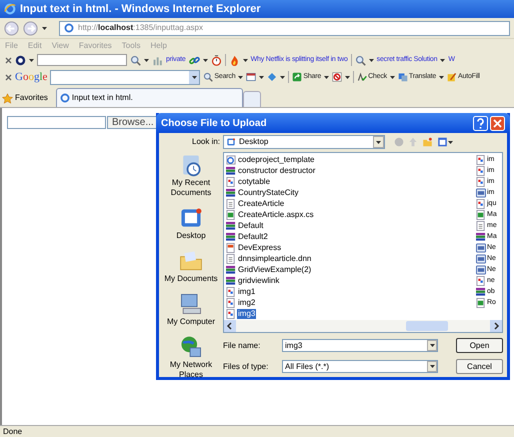  Describe the element at coordinates (337, 77) in the screenshot. I see `blocked-icon` at that location.